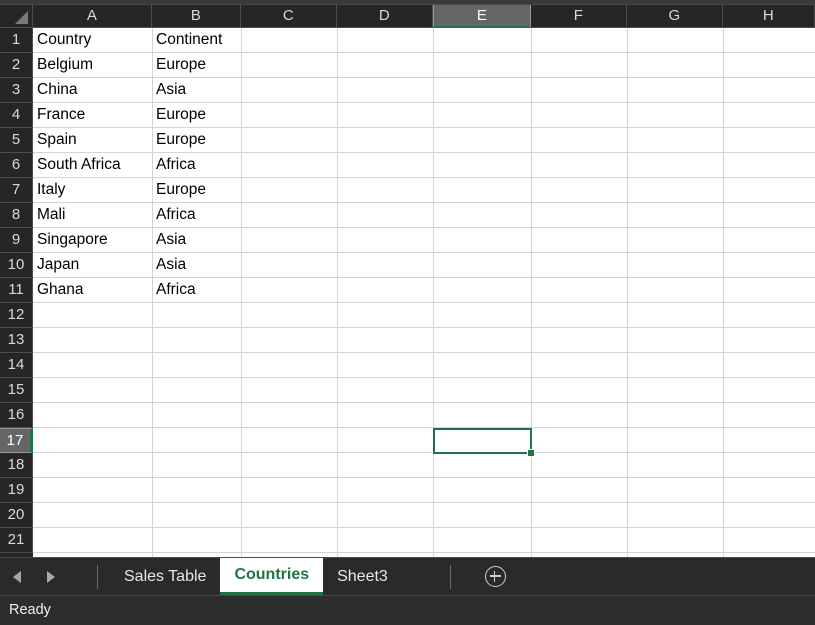 This screenshot has height=625, width=815. I want to click on cell-B5: Europe, so click(196, 140).